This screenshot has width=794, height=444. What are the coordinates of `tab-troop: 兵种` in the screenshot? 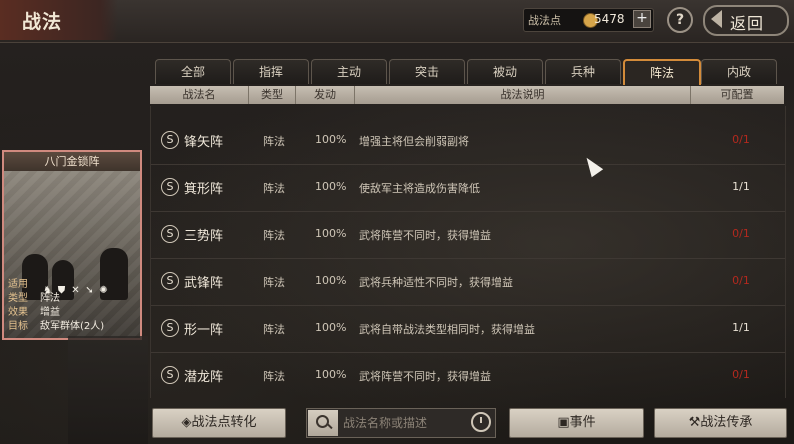 It's located at (583, 71).